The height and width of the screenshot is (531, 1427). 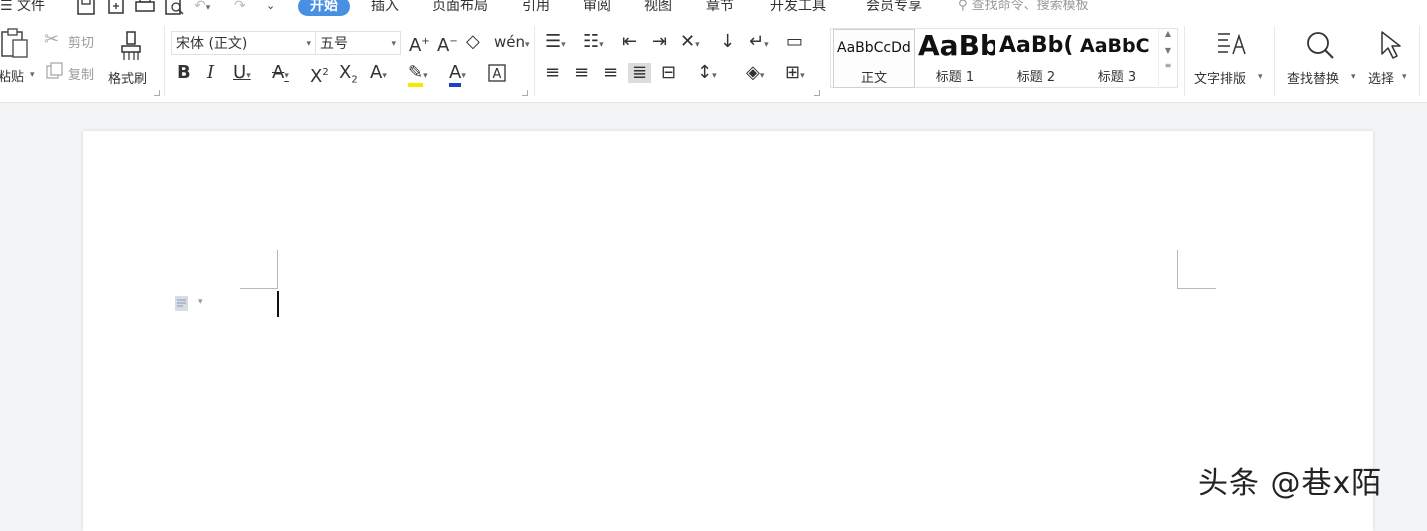 I want to click on chevron-down-icon: ▼, so click(x=1168, y=50).